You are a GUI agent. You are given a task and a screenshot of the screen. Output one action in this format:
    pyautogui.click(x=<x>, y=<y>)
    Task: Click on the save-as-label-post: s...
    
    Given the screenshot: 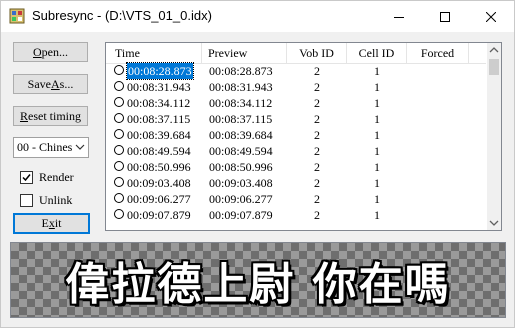 What is the action you would take?
    pyautogui.click(x=66, y=83)
    